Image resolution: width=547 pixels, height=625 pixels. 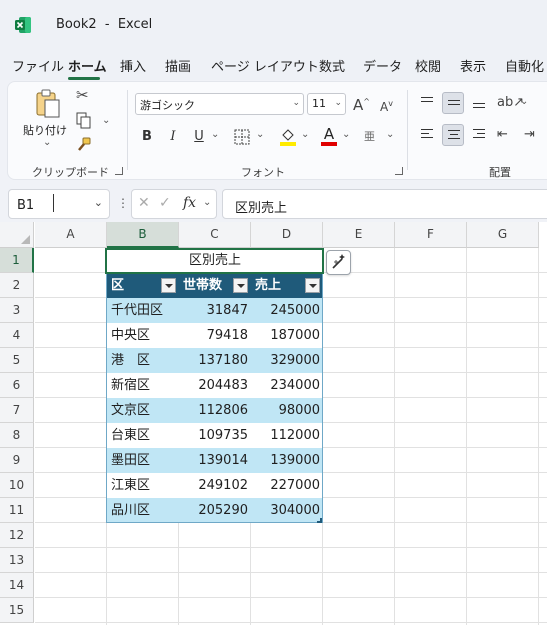 What do you see at coordinates (524, 65) in the screenshot?
I see `tab-automate: 自動化` at bounding box center [524, 65].